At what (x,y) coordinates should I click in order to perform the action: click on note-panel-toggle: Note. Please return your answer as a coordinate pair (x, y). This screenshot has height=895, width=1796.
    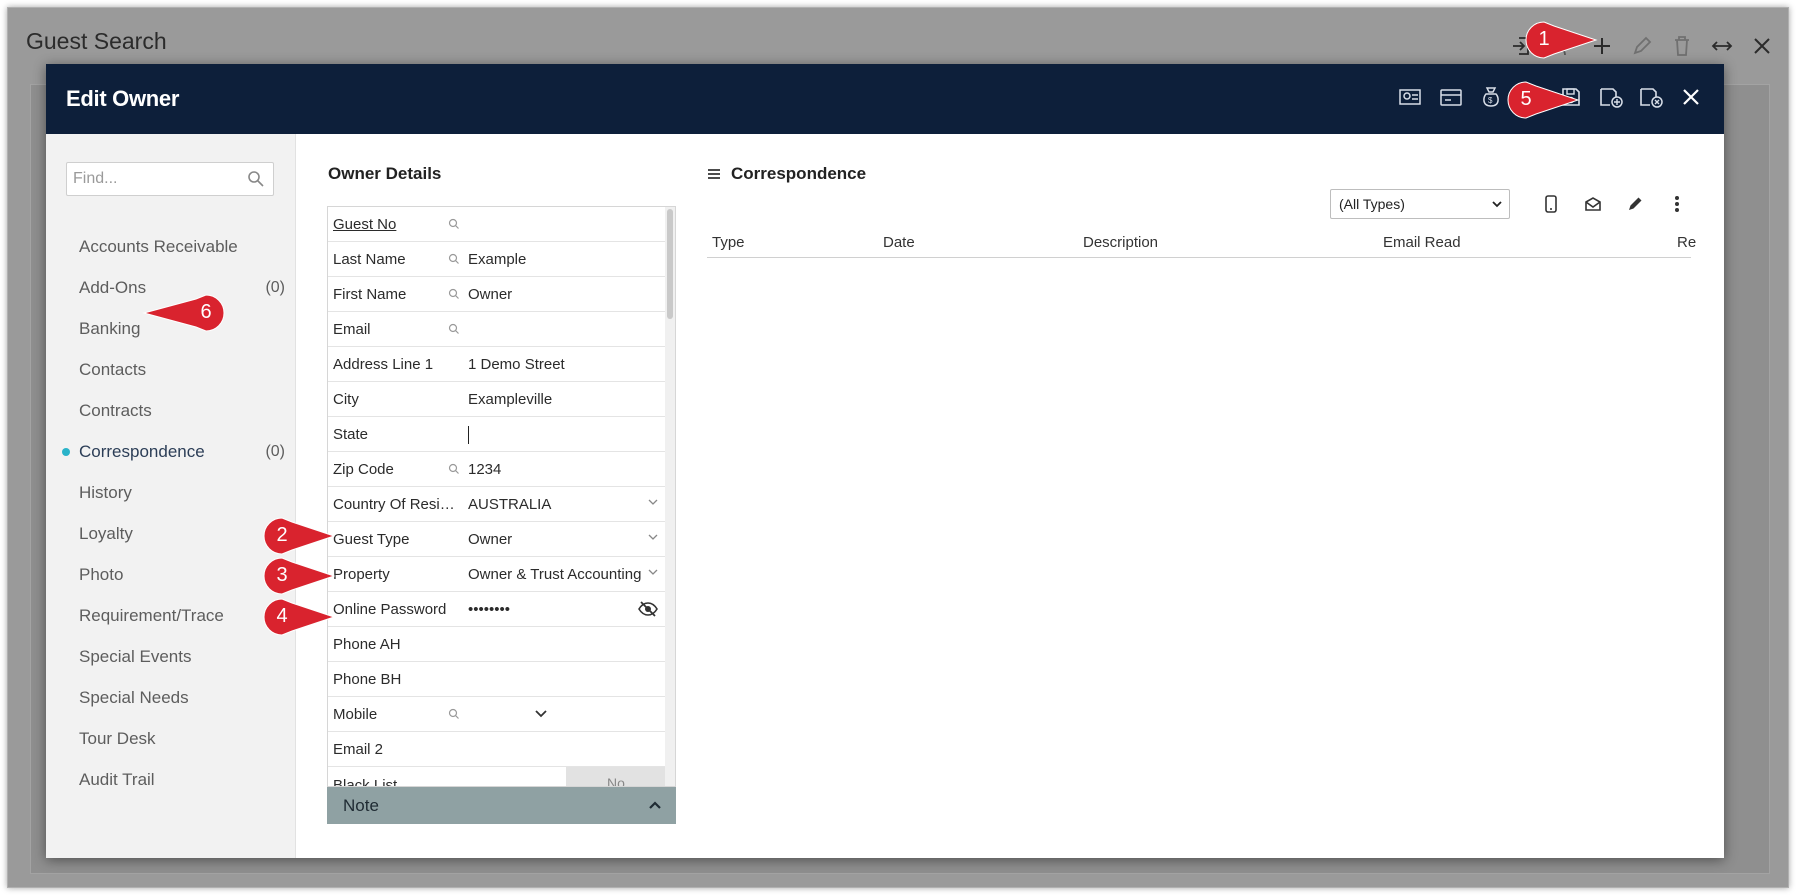
    Looking at the image, I should click on (501, 805).